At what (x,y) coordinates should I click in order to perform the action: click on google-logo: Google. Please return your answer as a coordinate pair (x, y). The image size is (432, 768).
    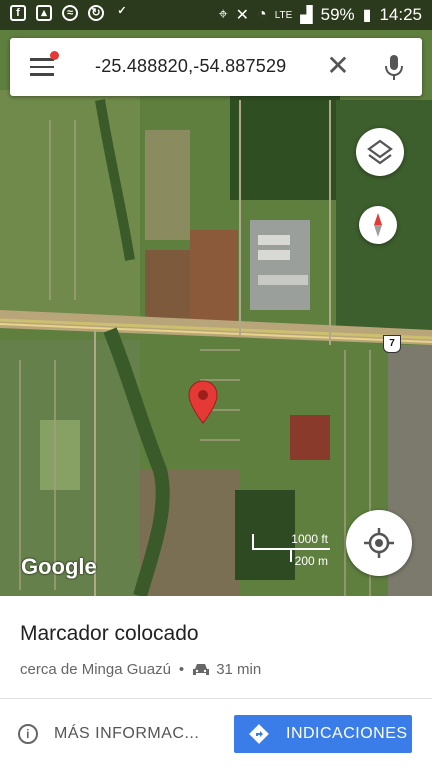
    Looking at the image, I should click on (59, 566).